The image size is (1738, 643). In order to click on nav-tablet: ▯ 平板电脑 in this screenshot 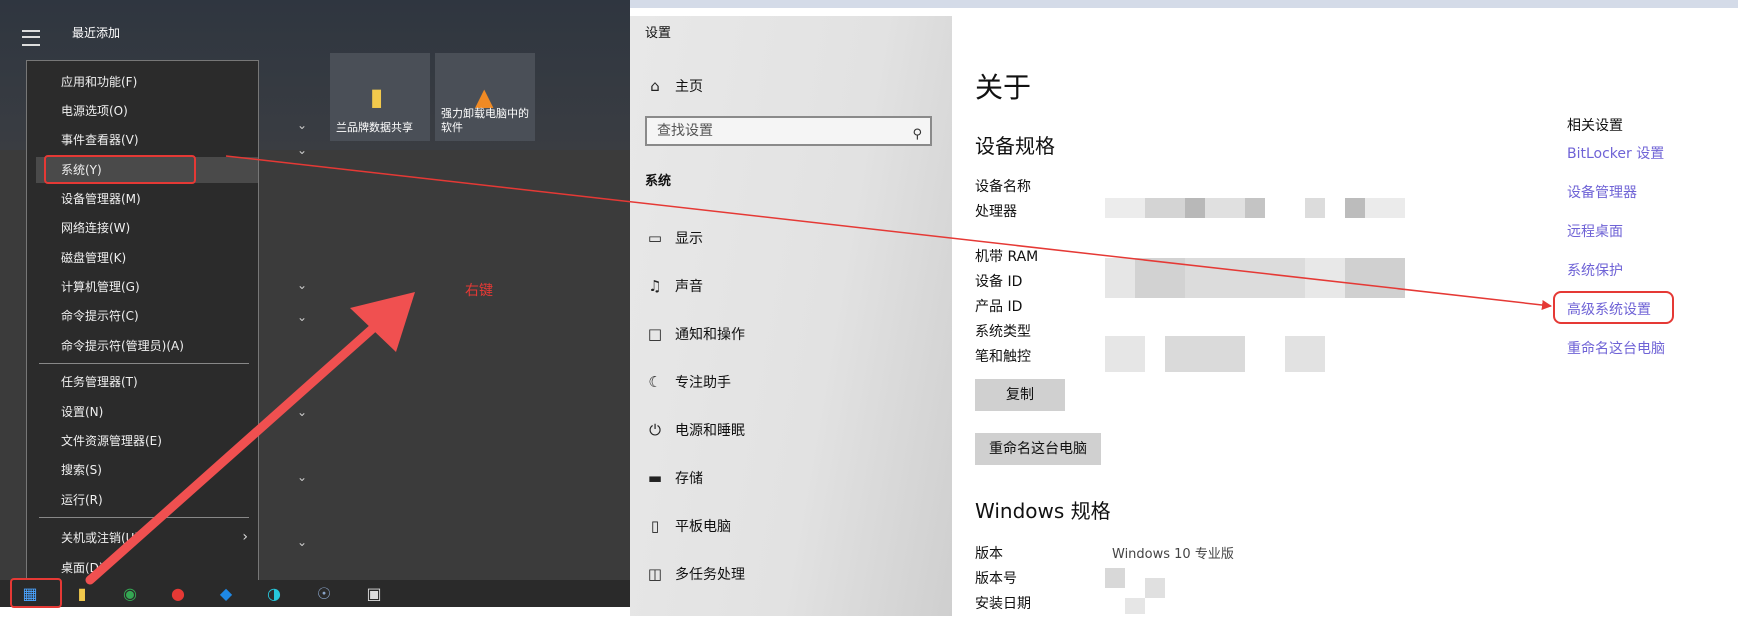, I will do `click(688, 526)`.